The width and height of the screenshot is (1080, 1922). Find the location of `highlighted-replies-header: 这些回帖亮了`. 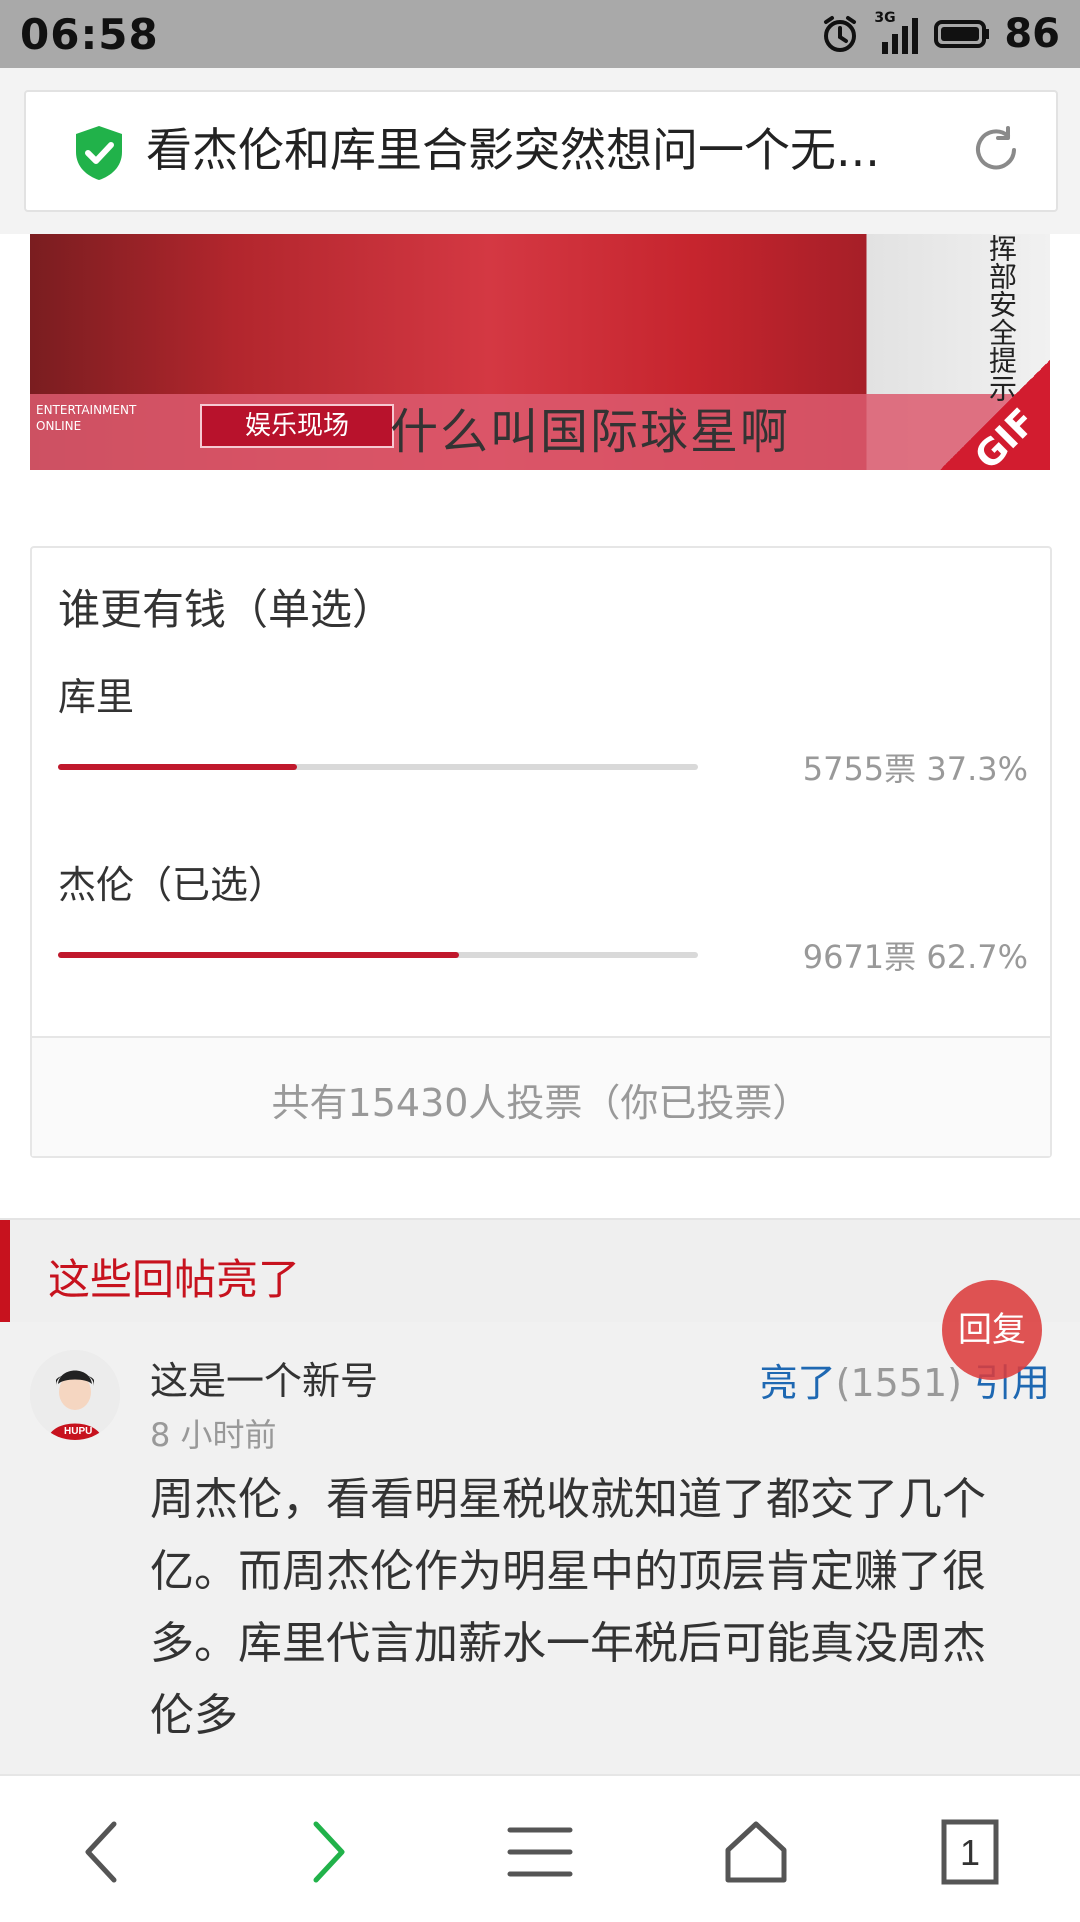

highlighted-replies-header: 这些回帖亮了 is located at coordinates (540, 1271).